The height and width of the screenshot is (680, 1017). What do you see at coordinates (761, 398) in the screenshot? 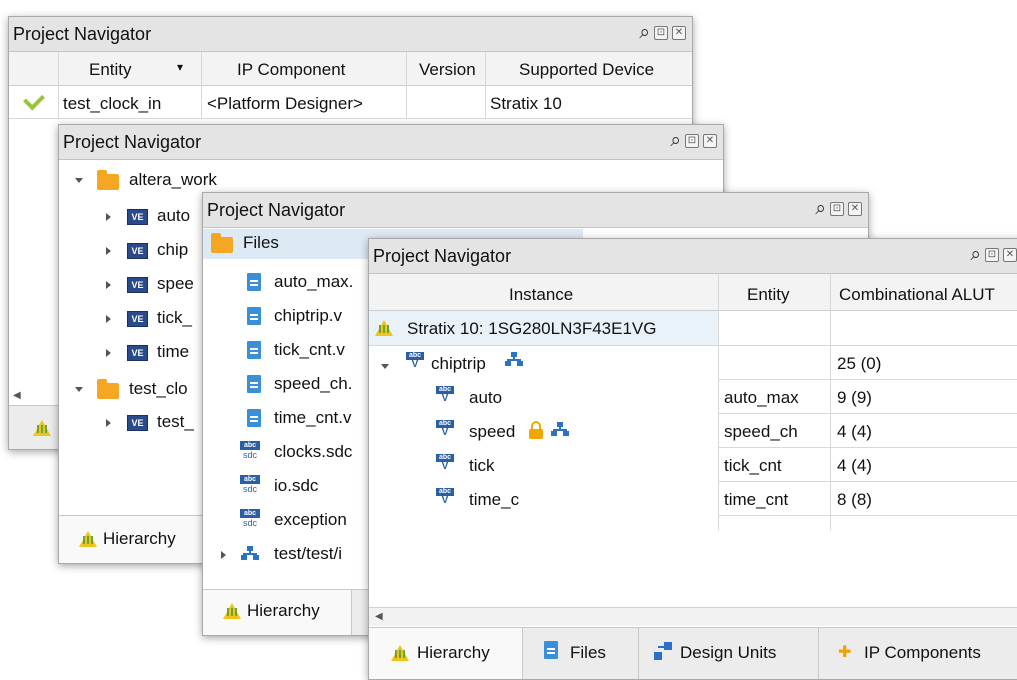
I see `cell-entity: auto_max` at bounding box center [761, 398].